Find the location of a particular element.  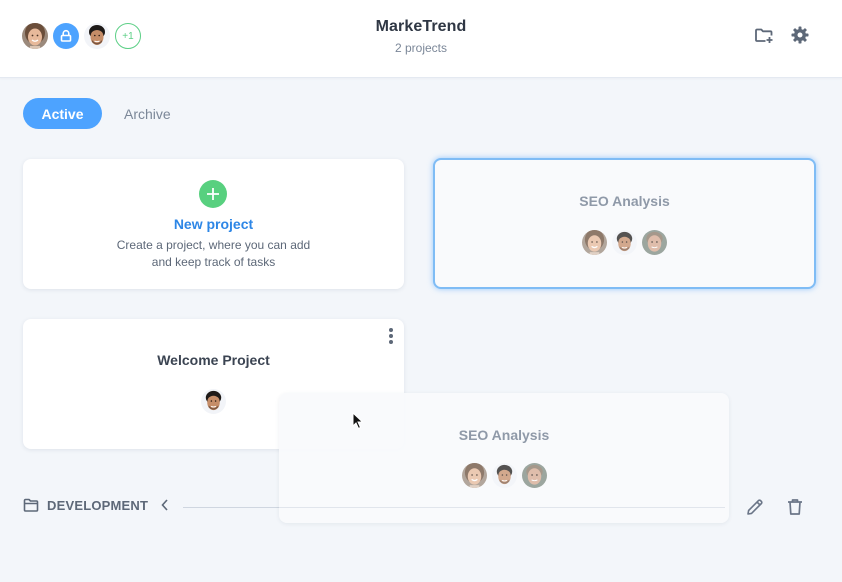

edit-group-button is located at coordinates (755, 507).